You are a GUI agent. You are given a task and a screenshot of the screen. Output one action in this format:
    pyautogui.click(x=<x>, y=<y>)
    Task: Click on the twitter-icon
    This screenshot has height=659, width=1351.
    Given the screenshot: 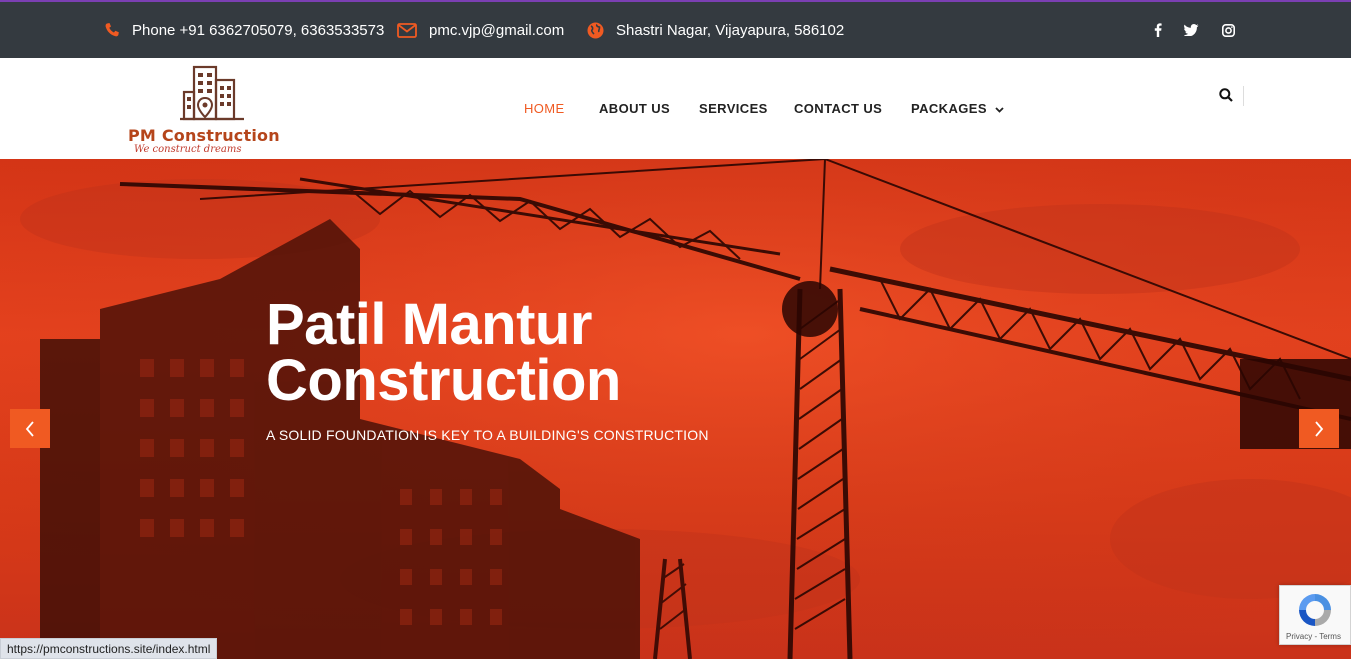 What is the action you would take?
    pyautogui.click(x=1191, y=30)
    